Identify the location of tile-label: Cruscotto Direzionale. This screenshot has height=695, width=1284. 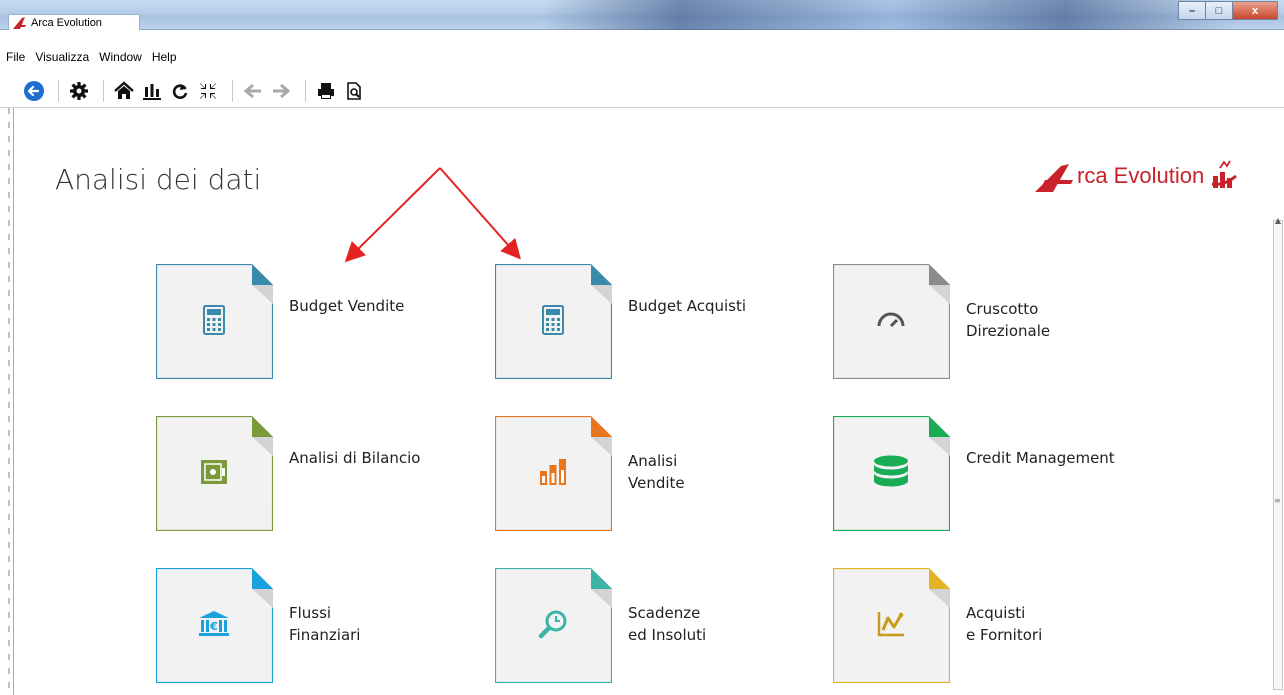
(1008, 320).